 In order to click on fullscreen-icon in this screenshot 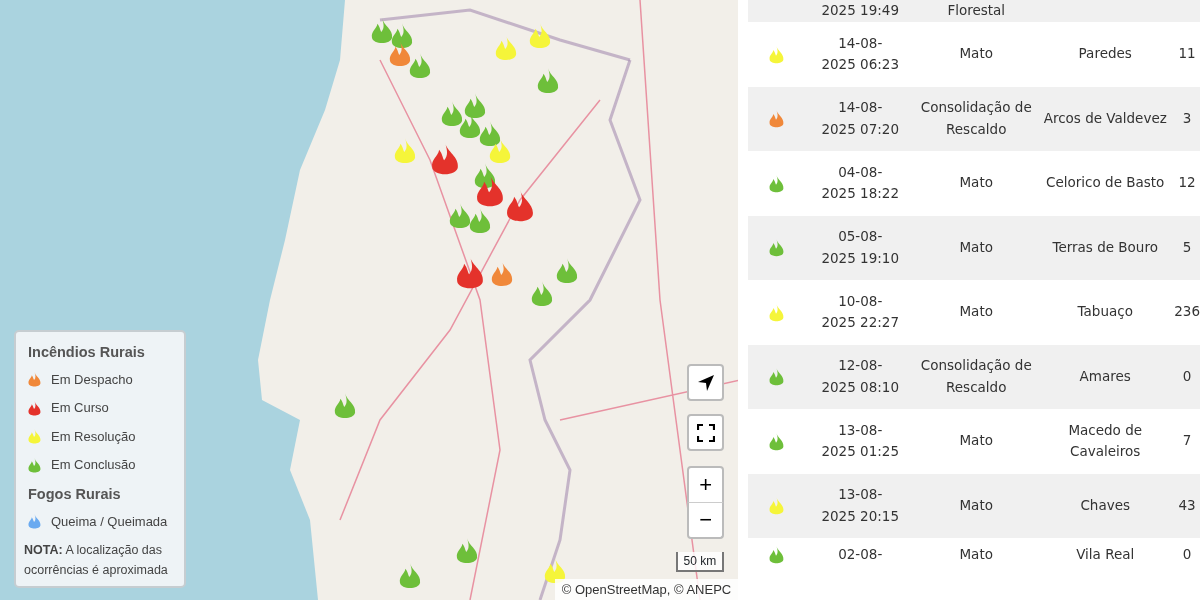, I will do `click(705, 432)`.